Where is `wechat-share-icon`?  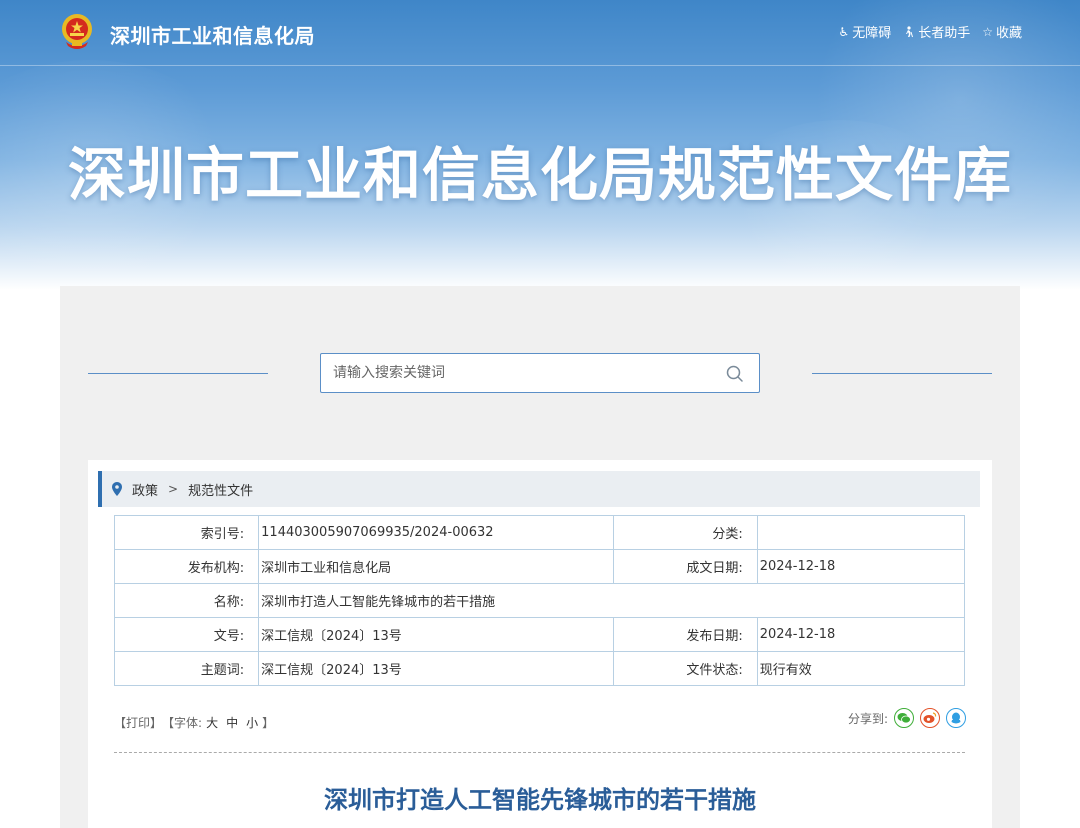 wechat-share-icon is located at coordinates (904, 718).